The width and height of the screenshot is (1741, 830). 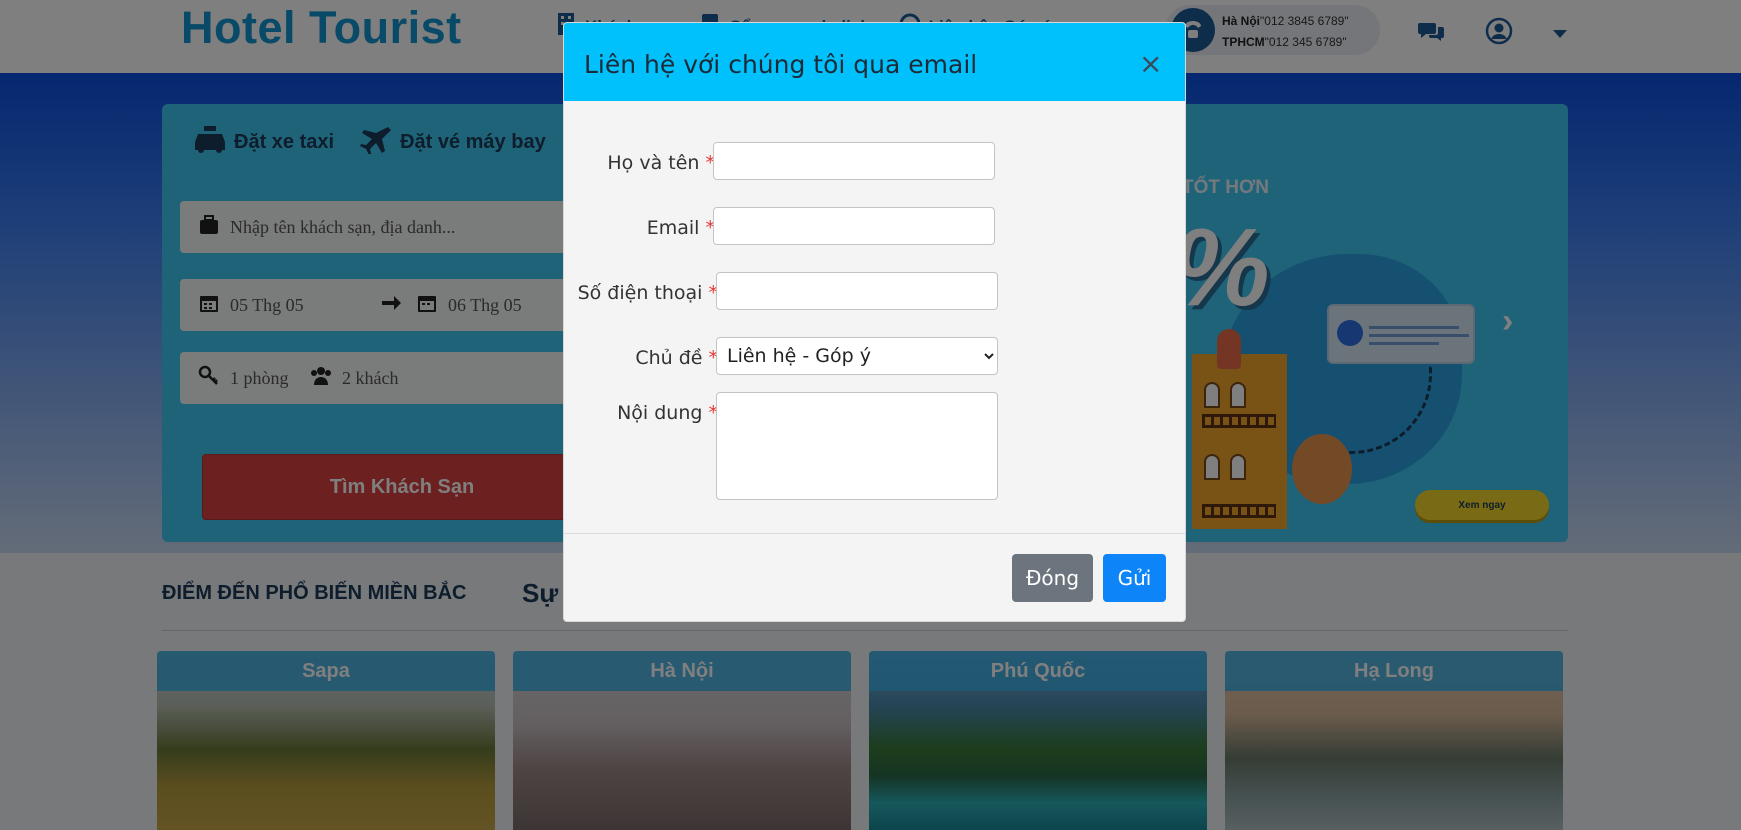 What do you see at coordinates (874, 533) in the screenshot?
I see `modal-footer-divider` at bounding box center [874, 533].